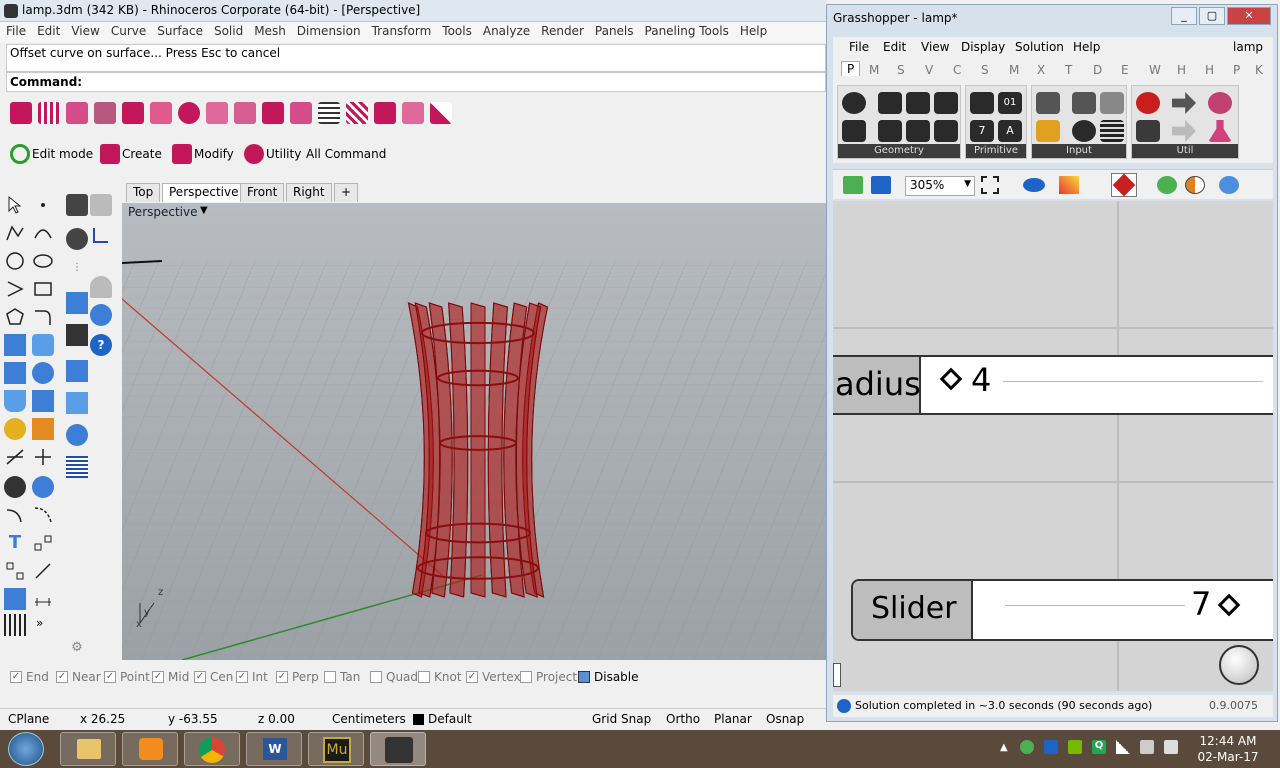 Image resolution: width=1280 pixels, height=768 pixels. Describe the element at coordinates (84, 30) in the screenshot. I see `menu-view: View` at that location.